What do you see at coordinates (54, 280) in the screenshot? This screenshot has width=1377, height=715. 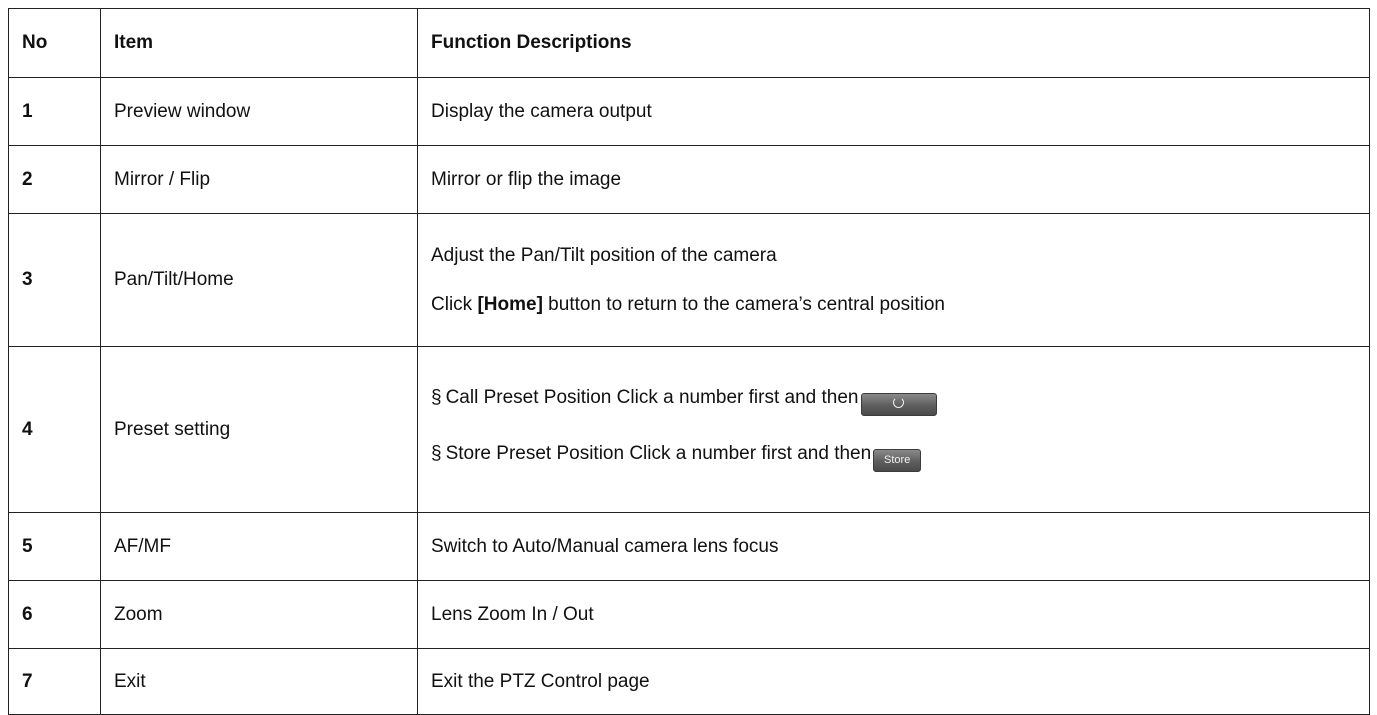 I see `row-number: 3` at bounding box center [54, 280].